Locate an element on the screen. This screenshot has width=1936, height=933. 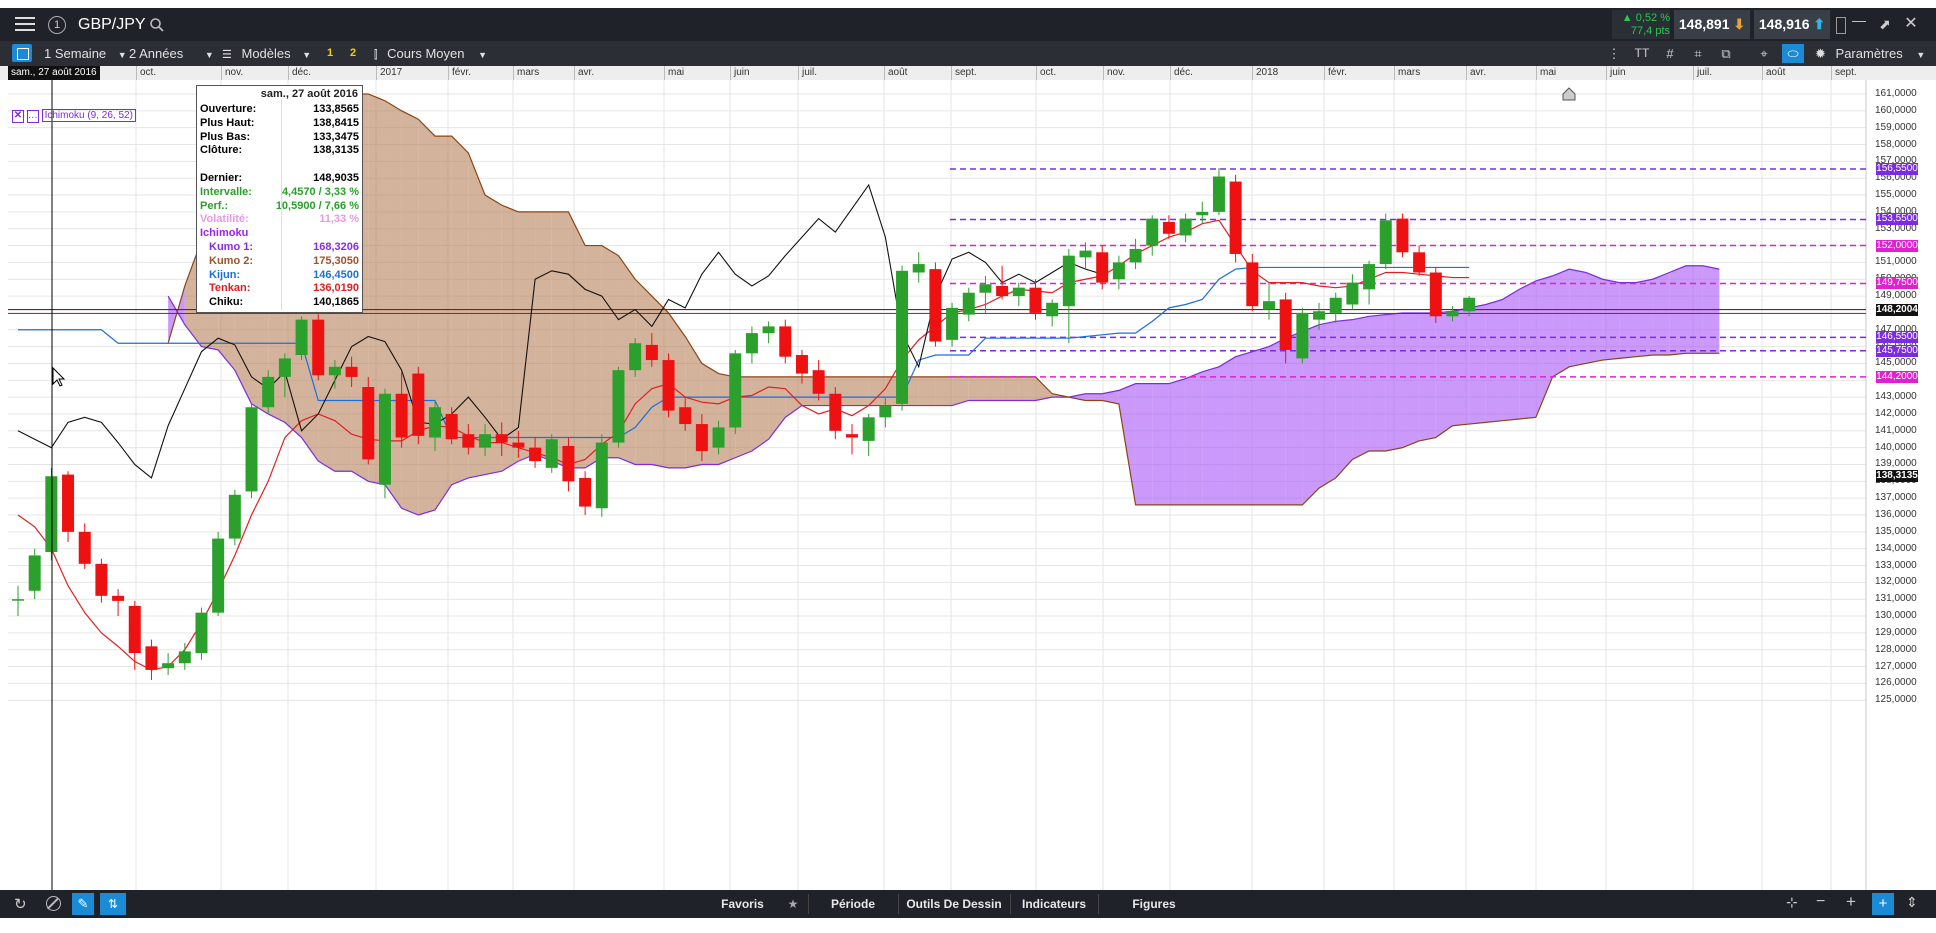
price-axis-label: 131,0000 is located at coordinates (1896, 599).